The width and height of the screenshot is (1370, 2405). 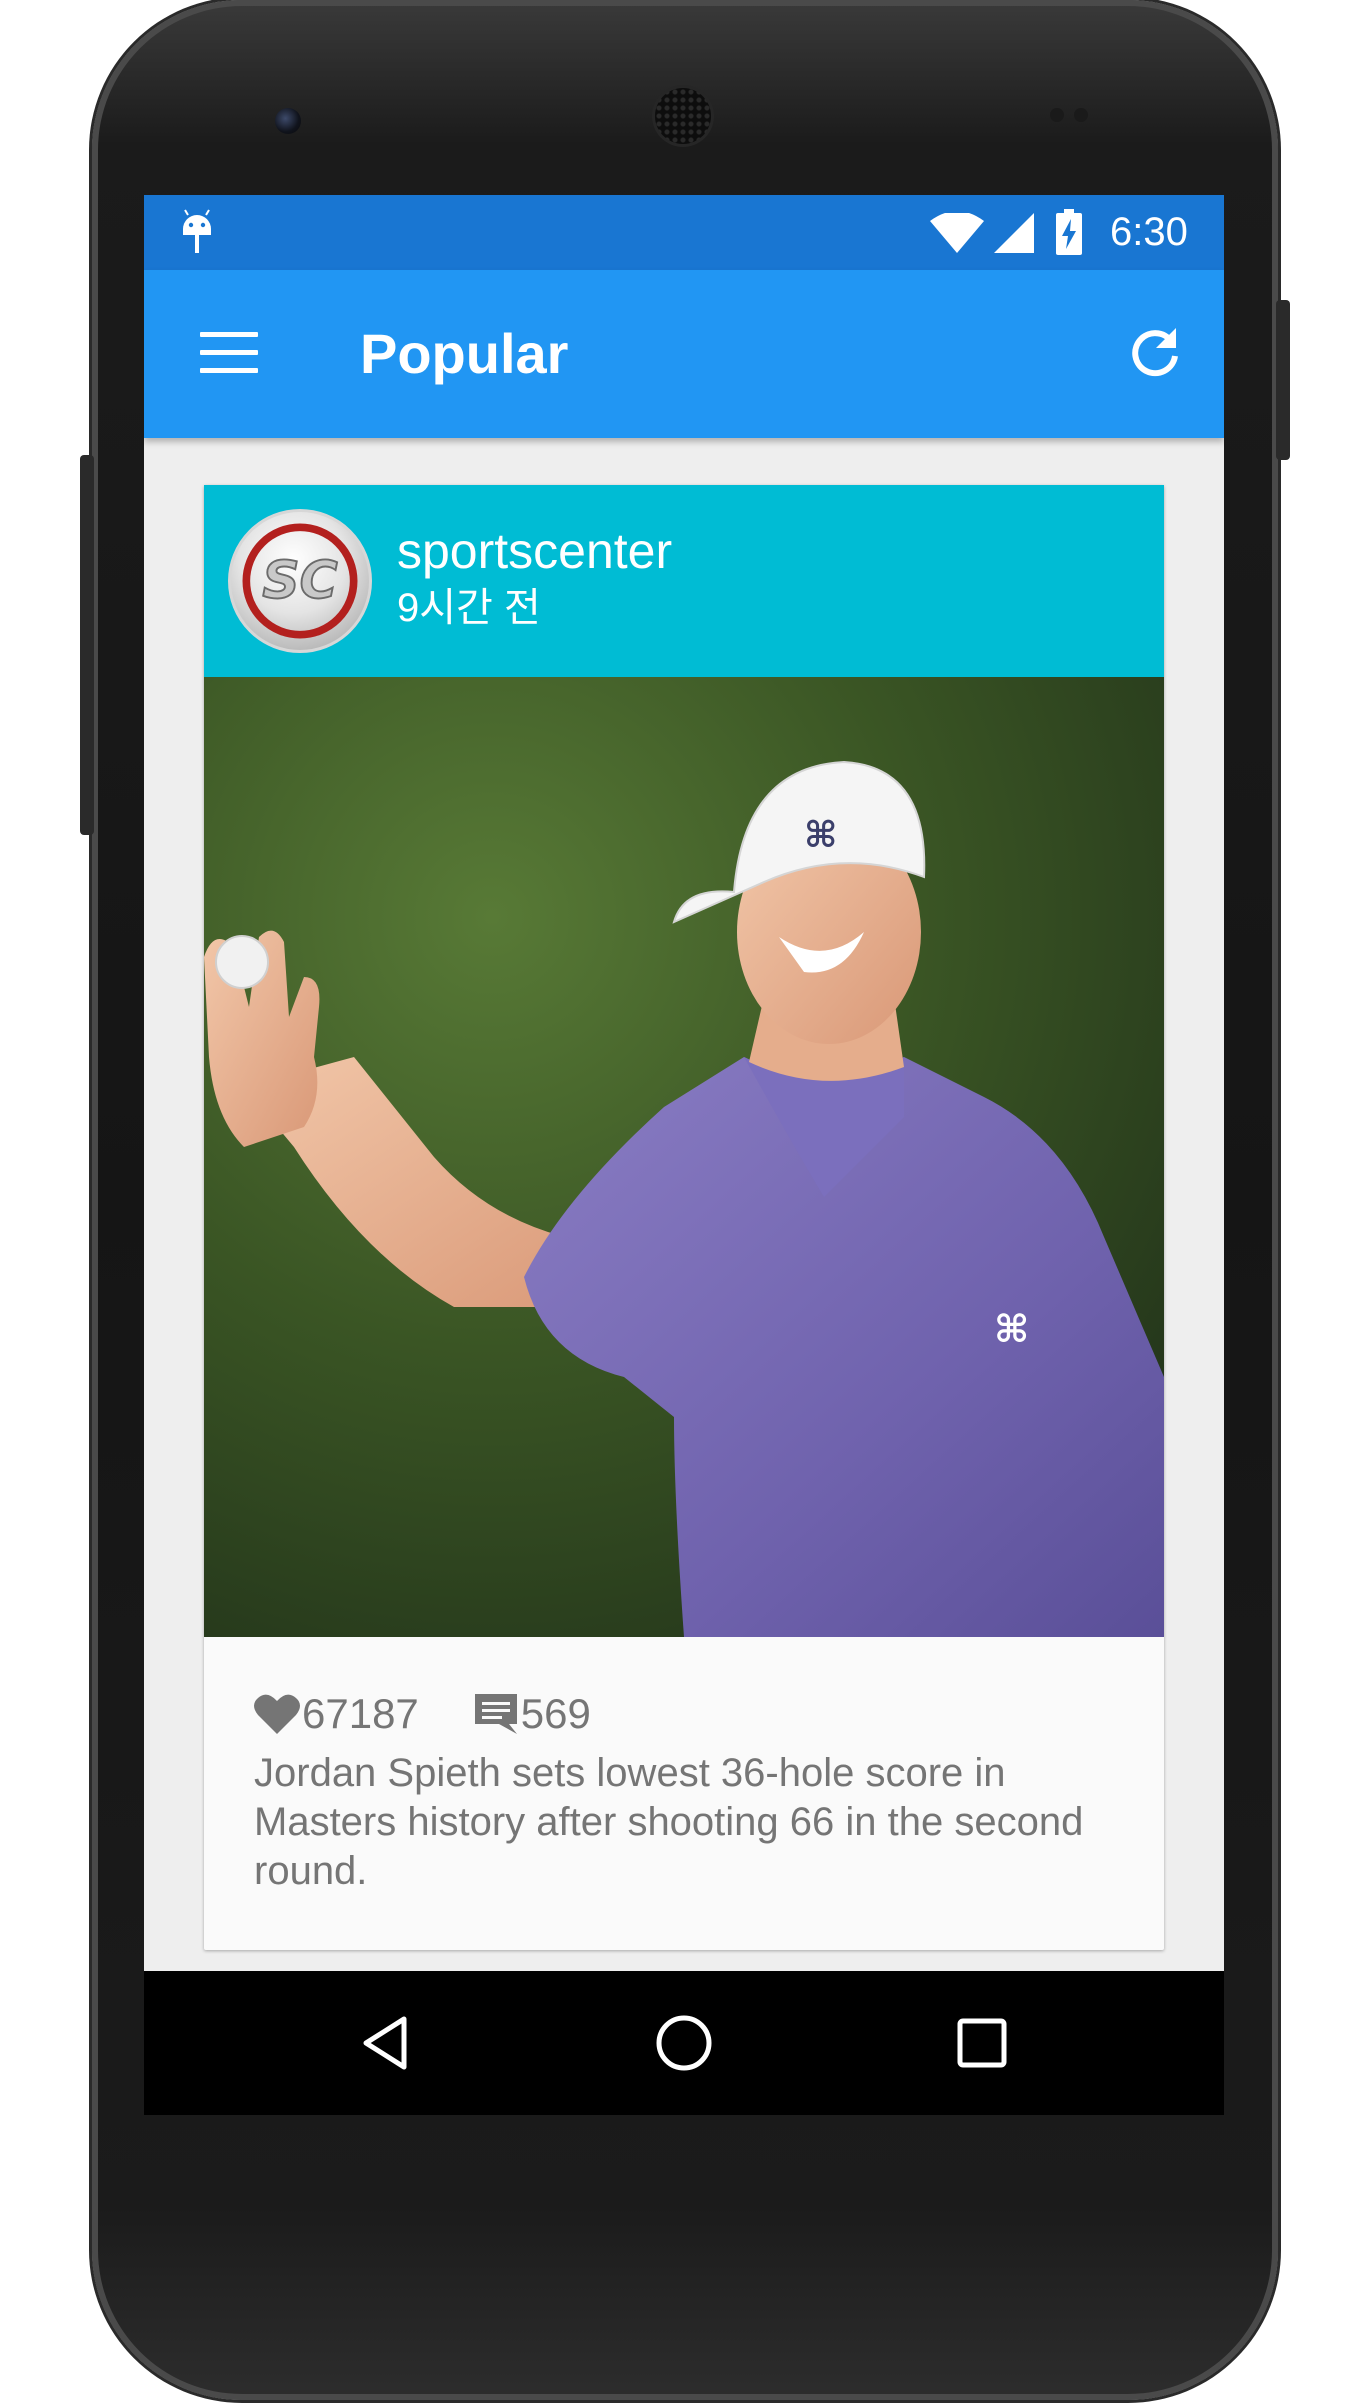 I want to click on navigation-bar, so click(x=684, y=2043).